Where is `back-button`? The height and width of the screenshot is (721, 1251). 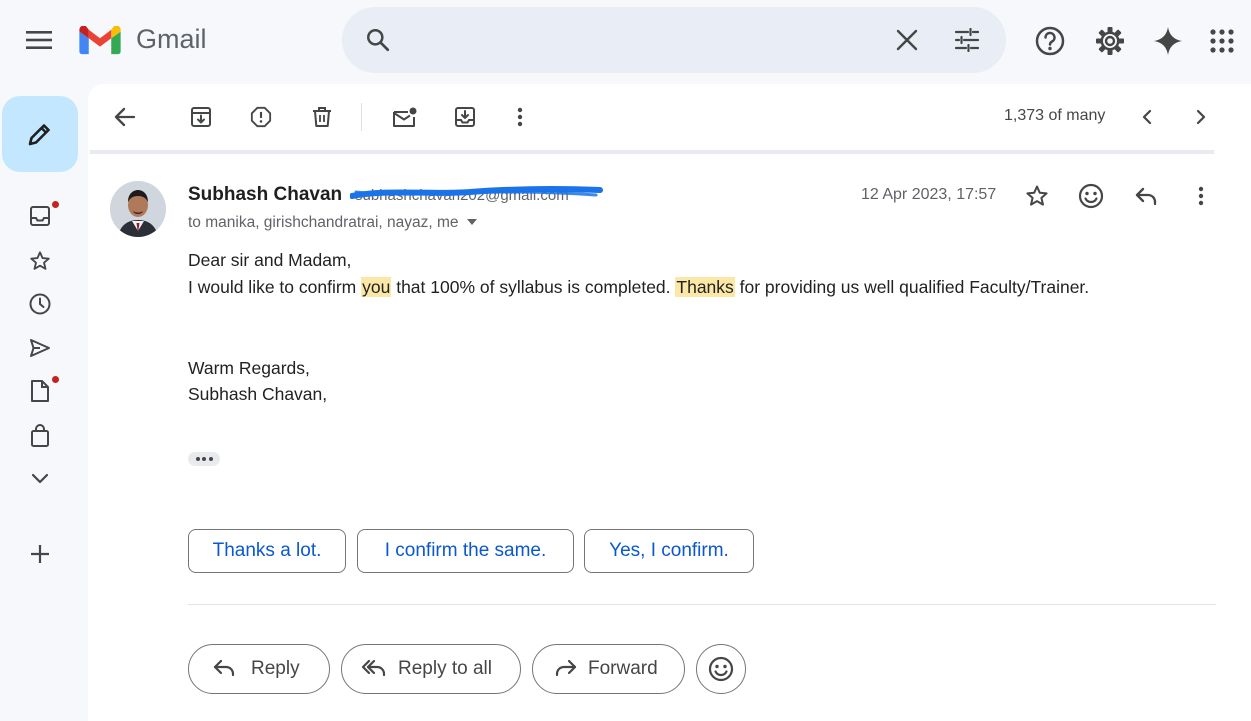
back-button is located at coordinates (125, 117).